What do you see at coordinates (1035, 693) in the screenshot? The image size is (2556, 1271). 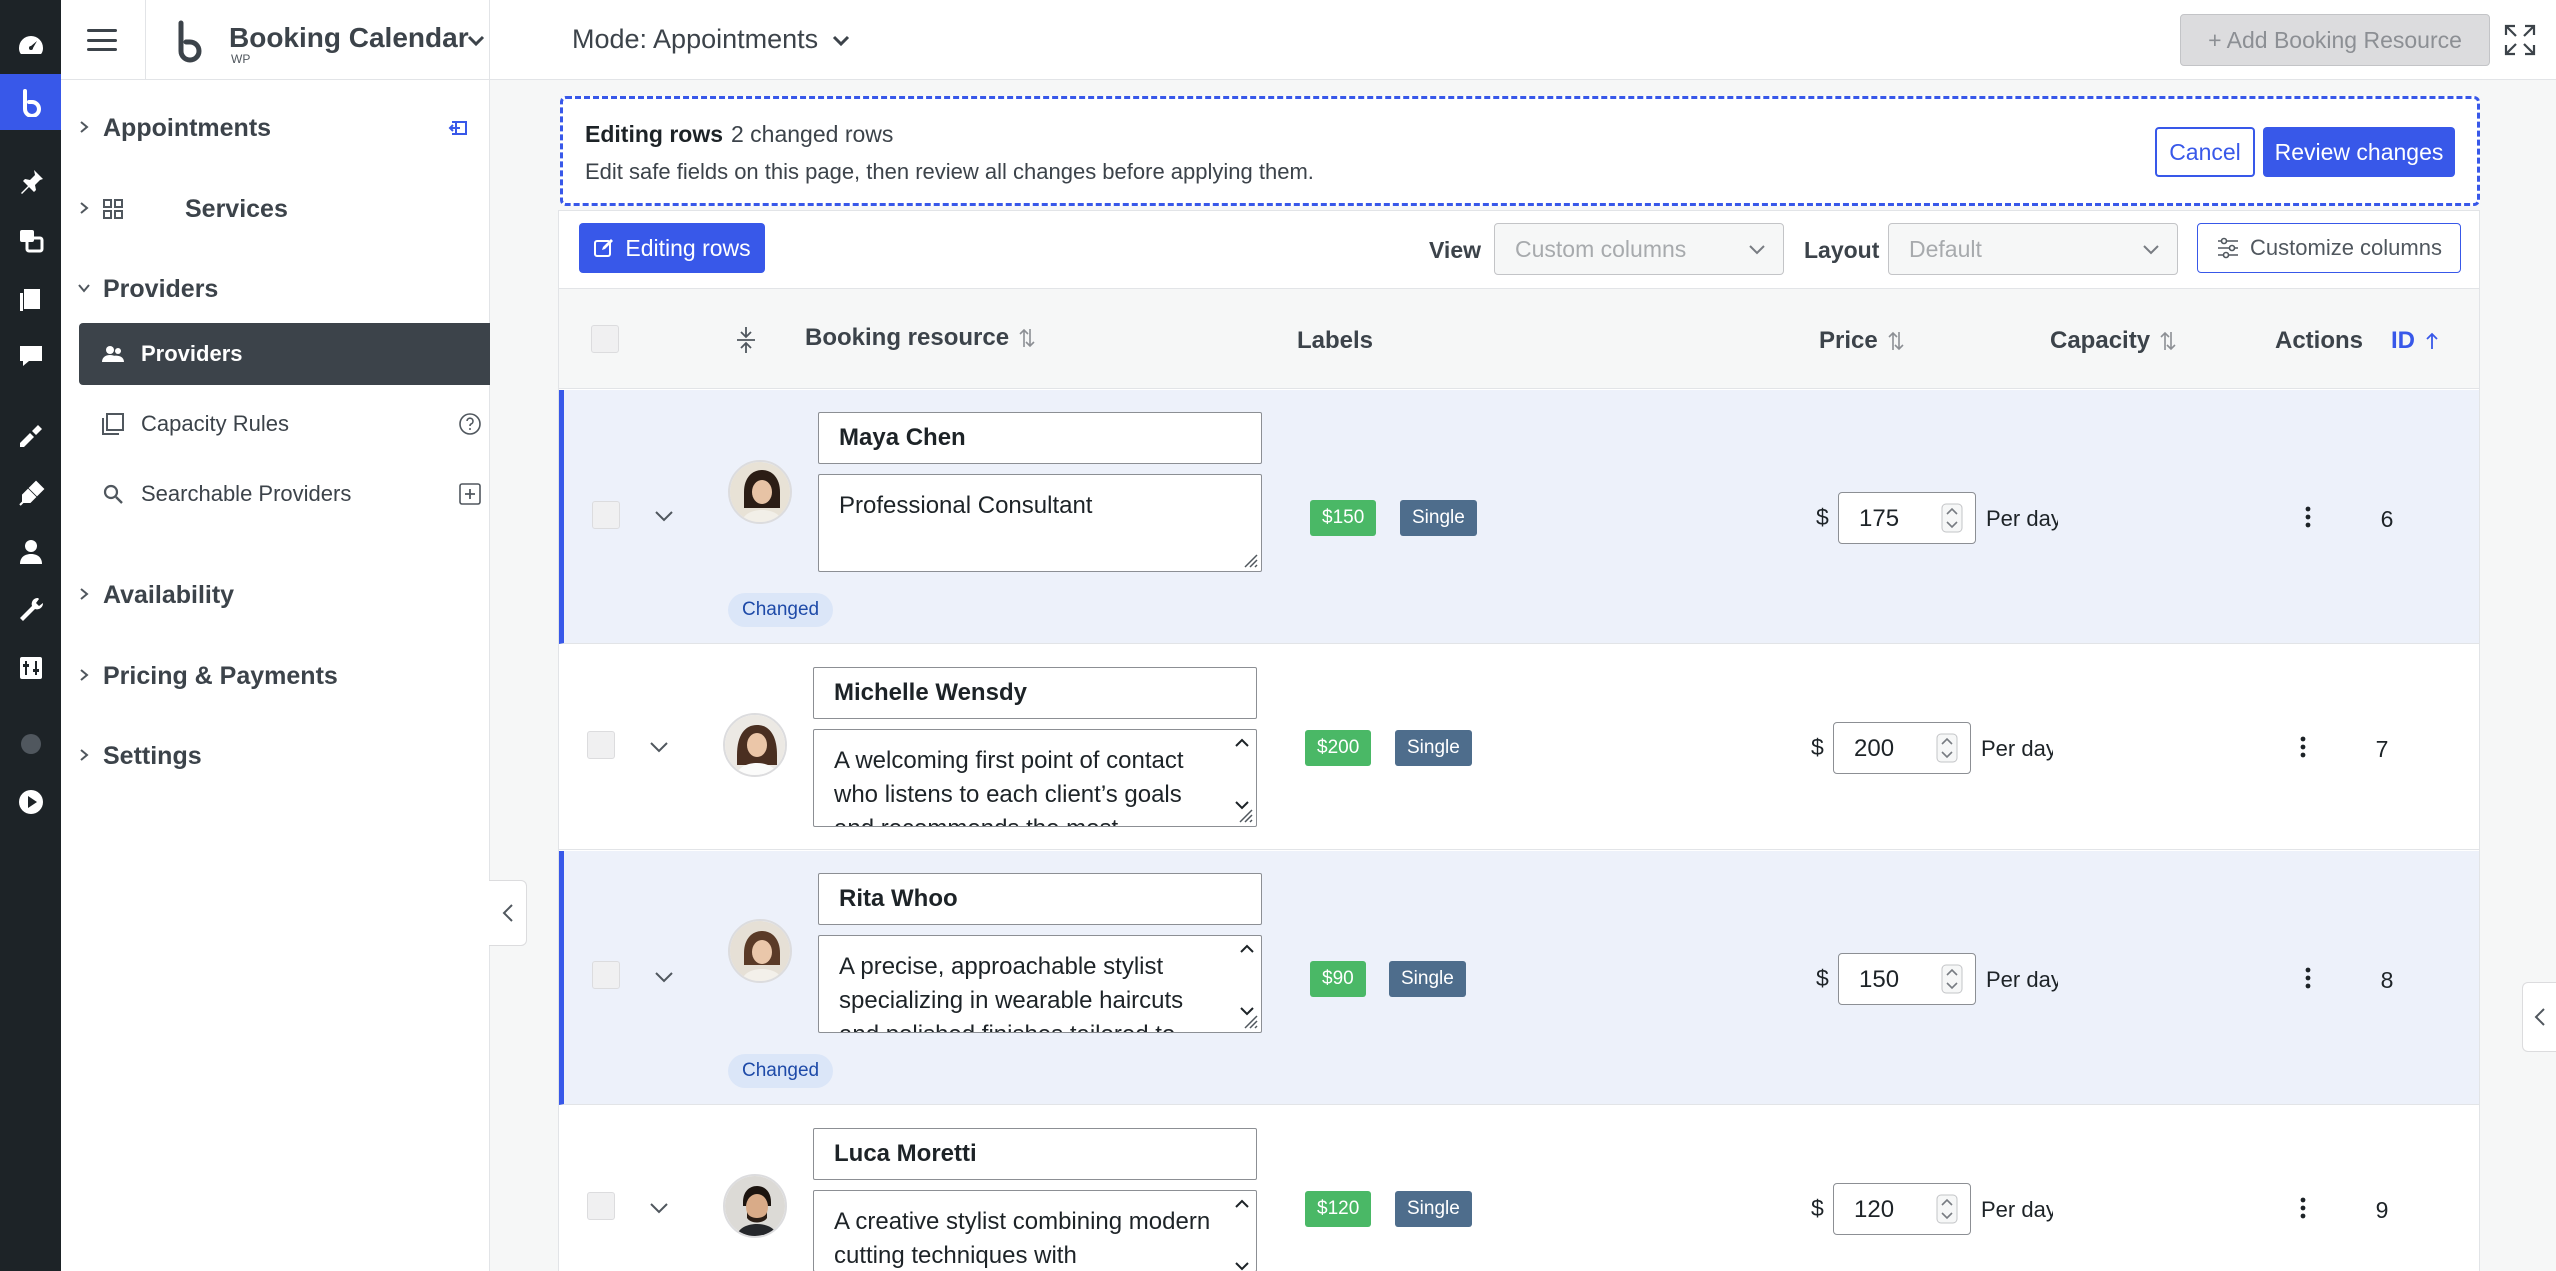 I see `name-input: Michelle Wensdy` at bounding box center [1035, 693].